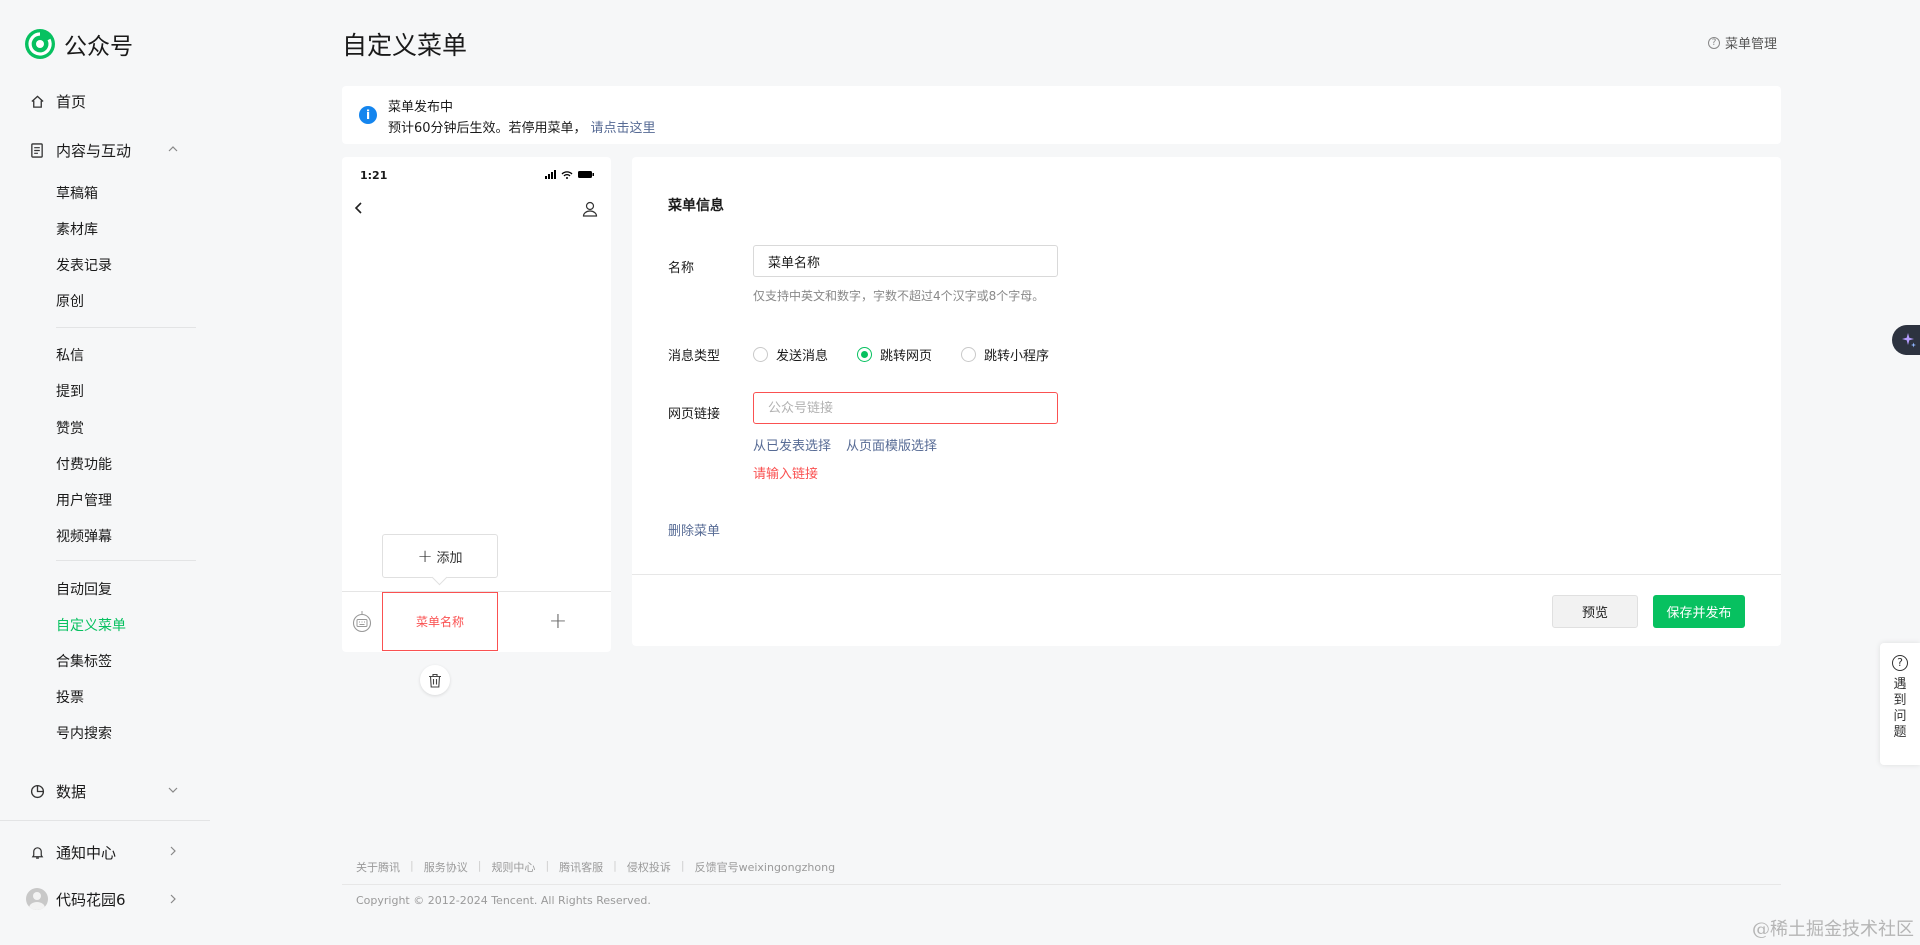 This screenshot has height=945, width=1920. Describe the element at coordinates (405, 45) in the screenshot. I see `page-title: 自定义菜单` at that location.